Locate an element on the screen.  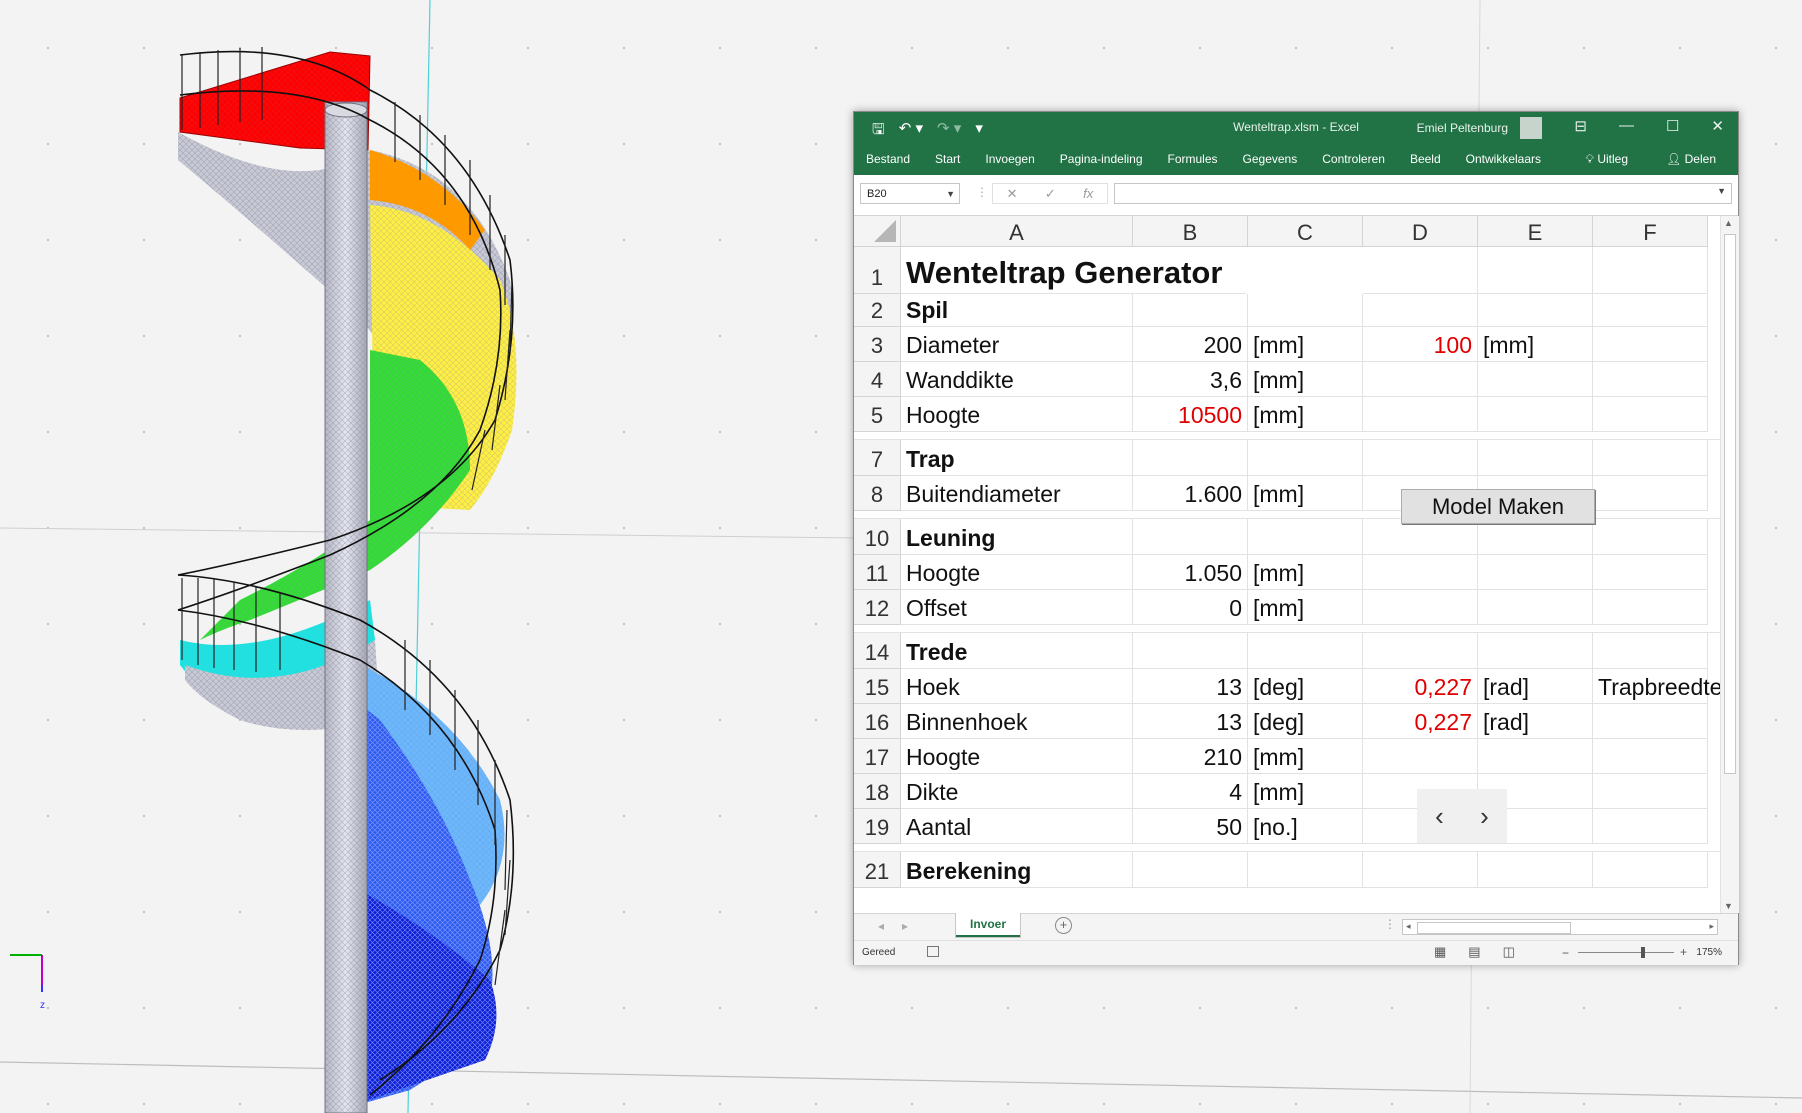
row-header-12: 12 is located at coordinates (877, 607).